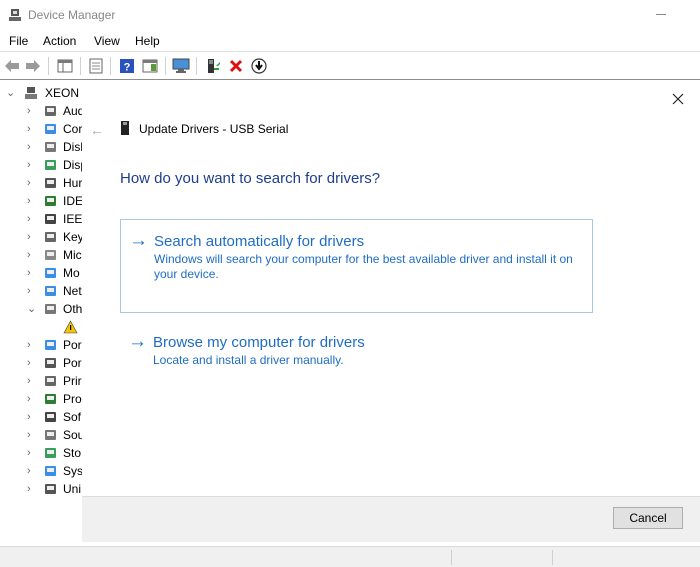  What do you see at coordinates (72, 201) in the screenshot?
I see `tree-item-label: IDE` at bounding box center [72, 201].